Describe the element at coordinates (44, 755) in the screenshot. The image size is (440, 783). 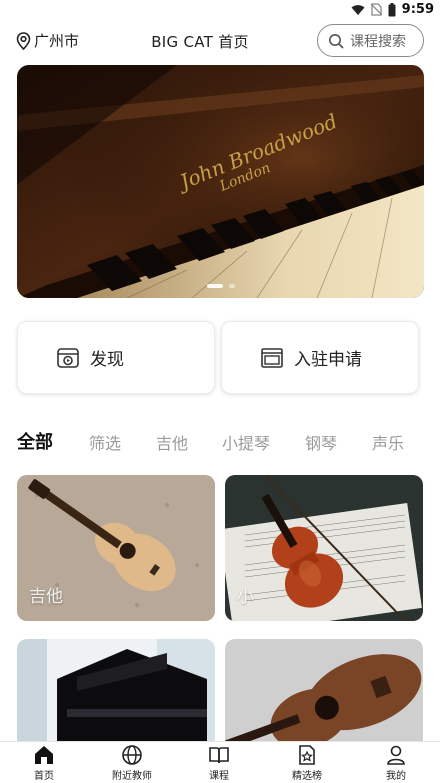
I see `home-icon` at that location.